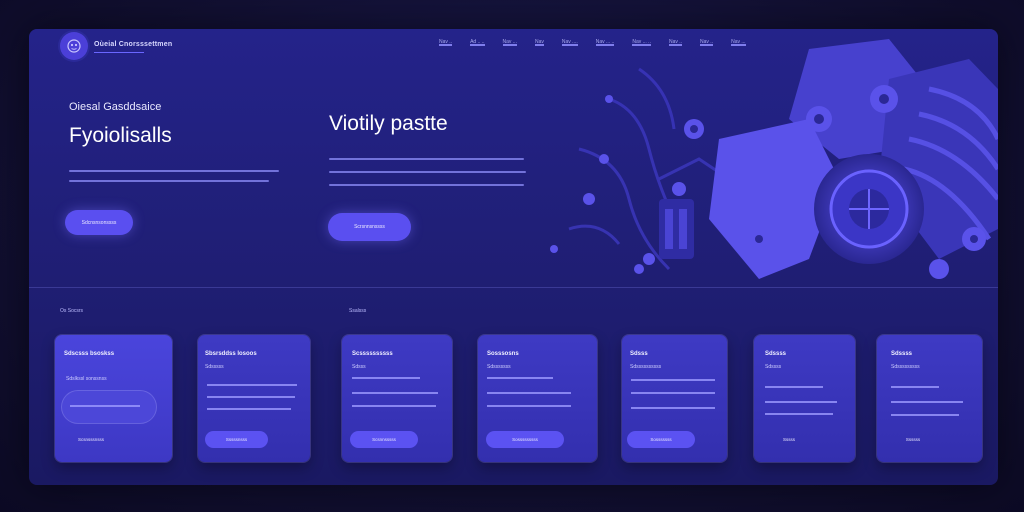 The height and width of the screenshot is (512, 1024). I want to click on card-button: Sssss, so click(789, 439).